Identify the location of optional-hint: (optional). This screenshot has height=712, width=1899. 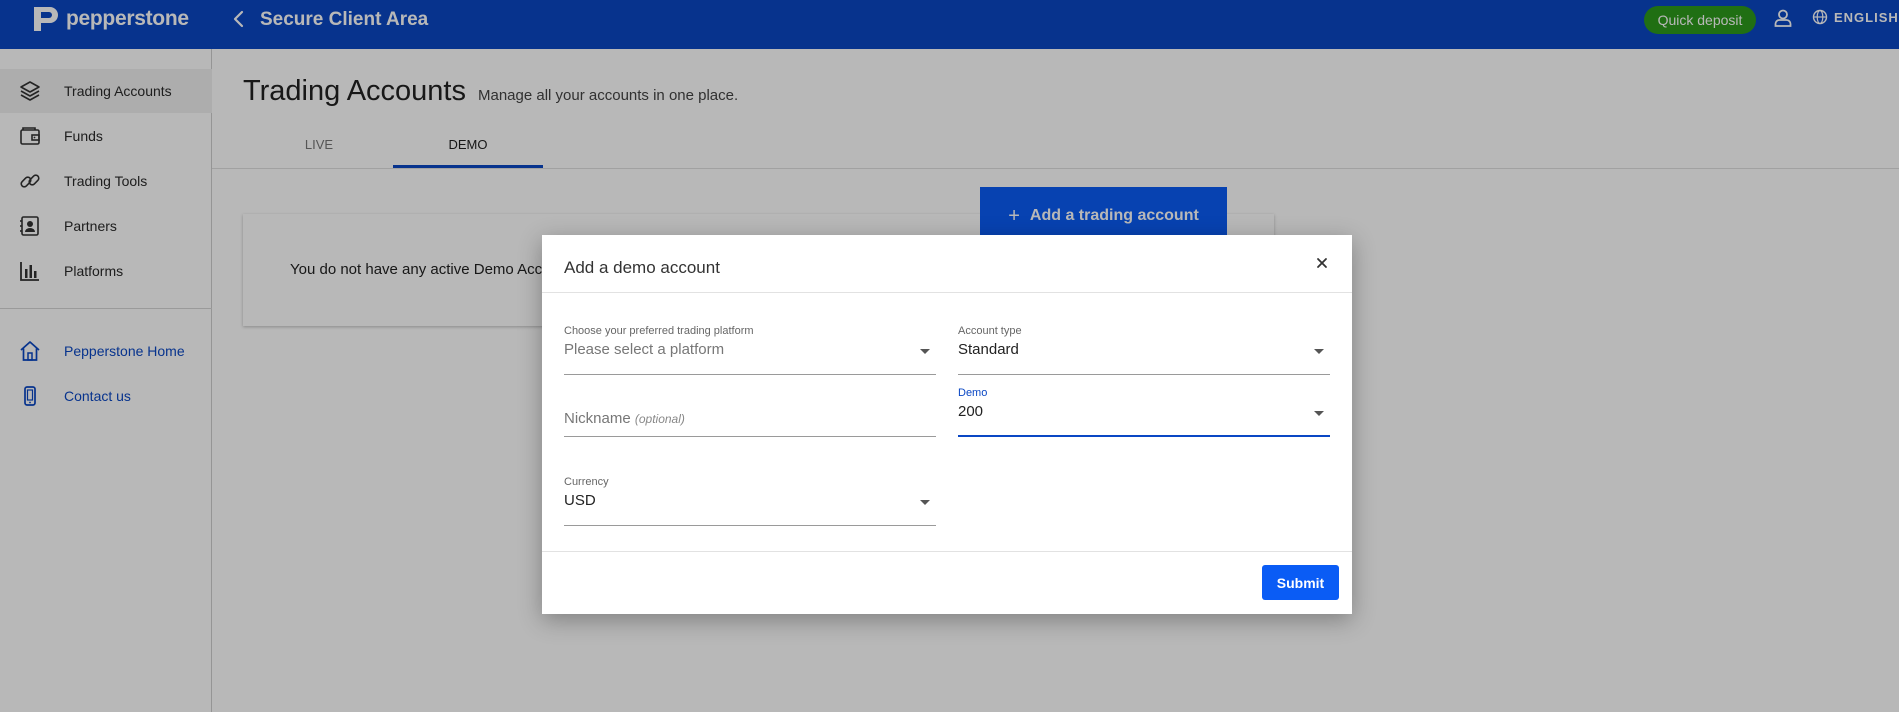
(659, 419).